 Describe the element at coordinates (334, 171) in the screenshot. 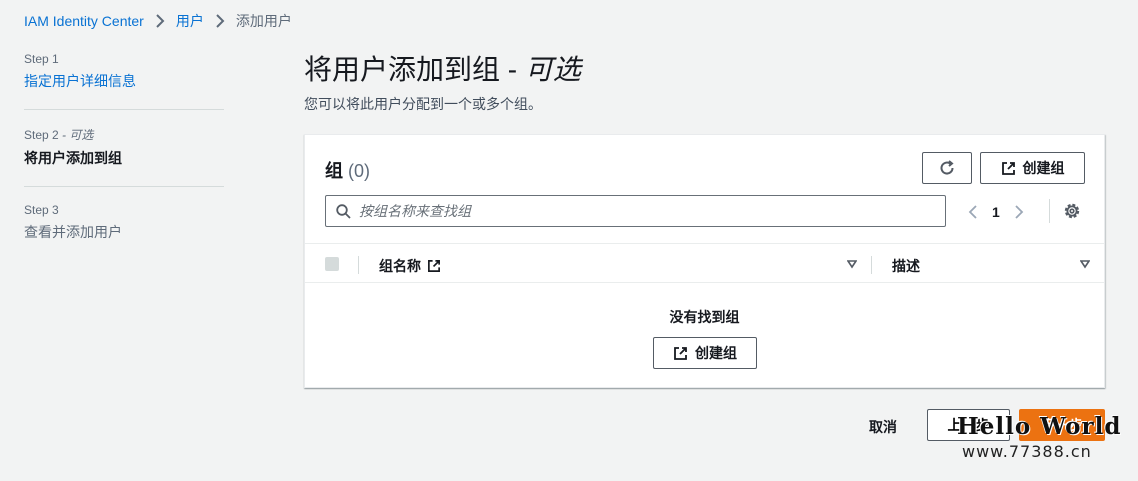

I see `panel-title-text: 组` at that location.